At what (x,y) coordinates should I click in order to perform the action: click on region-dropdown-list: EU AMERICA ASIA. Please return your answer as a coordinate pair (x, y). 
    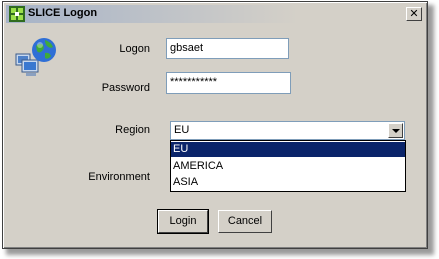
    Looking at the image, I should click on (288, 166).